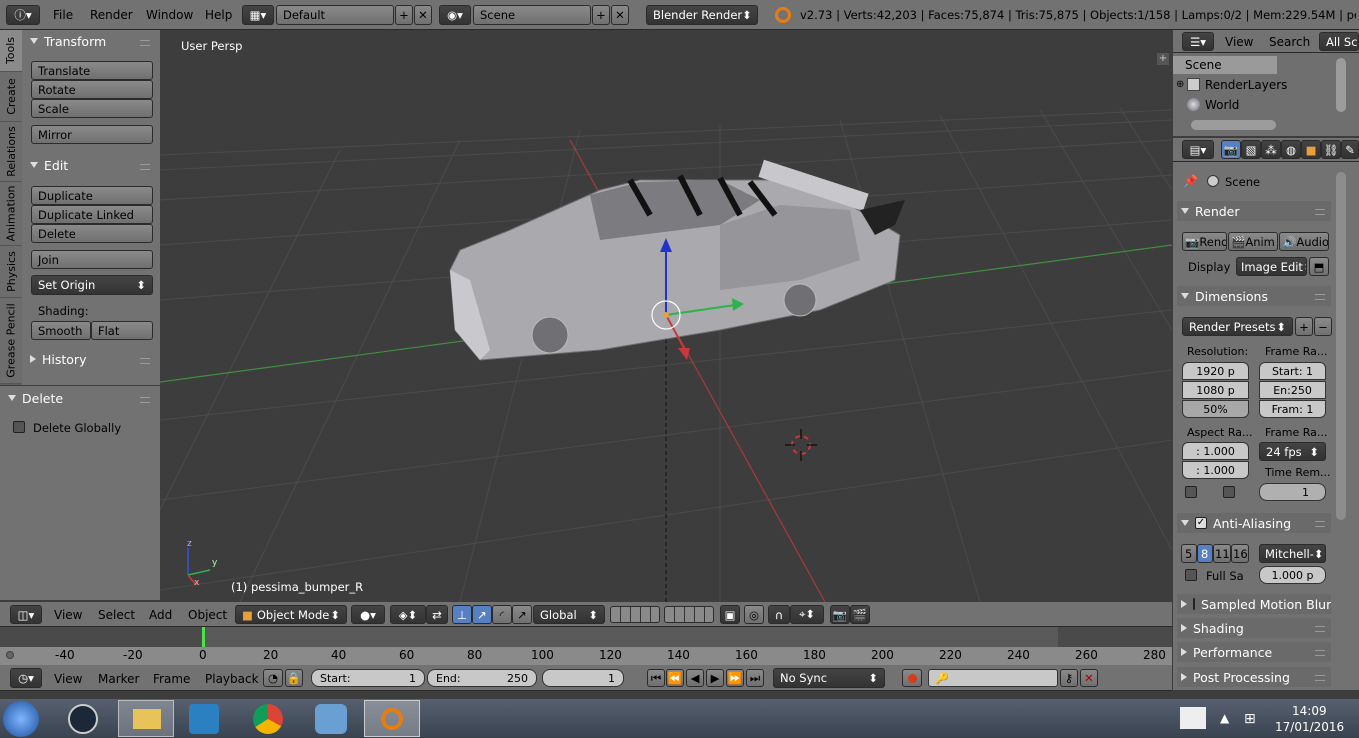 This screenshot has width=1359, height=738. I want to click on resolution-percent-field: 50%, so click(1215, 409).